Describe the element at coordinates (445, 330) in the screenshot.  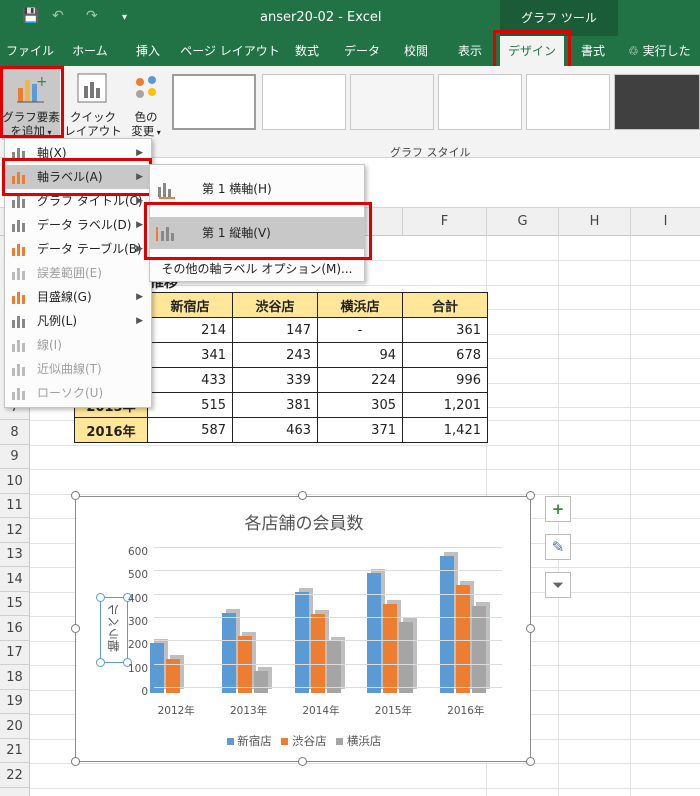
I see `value-cell: 361` at that location.